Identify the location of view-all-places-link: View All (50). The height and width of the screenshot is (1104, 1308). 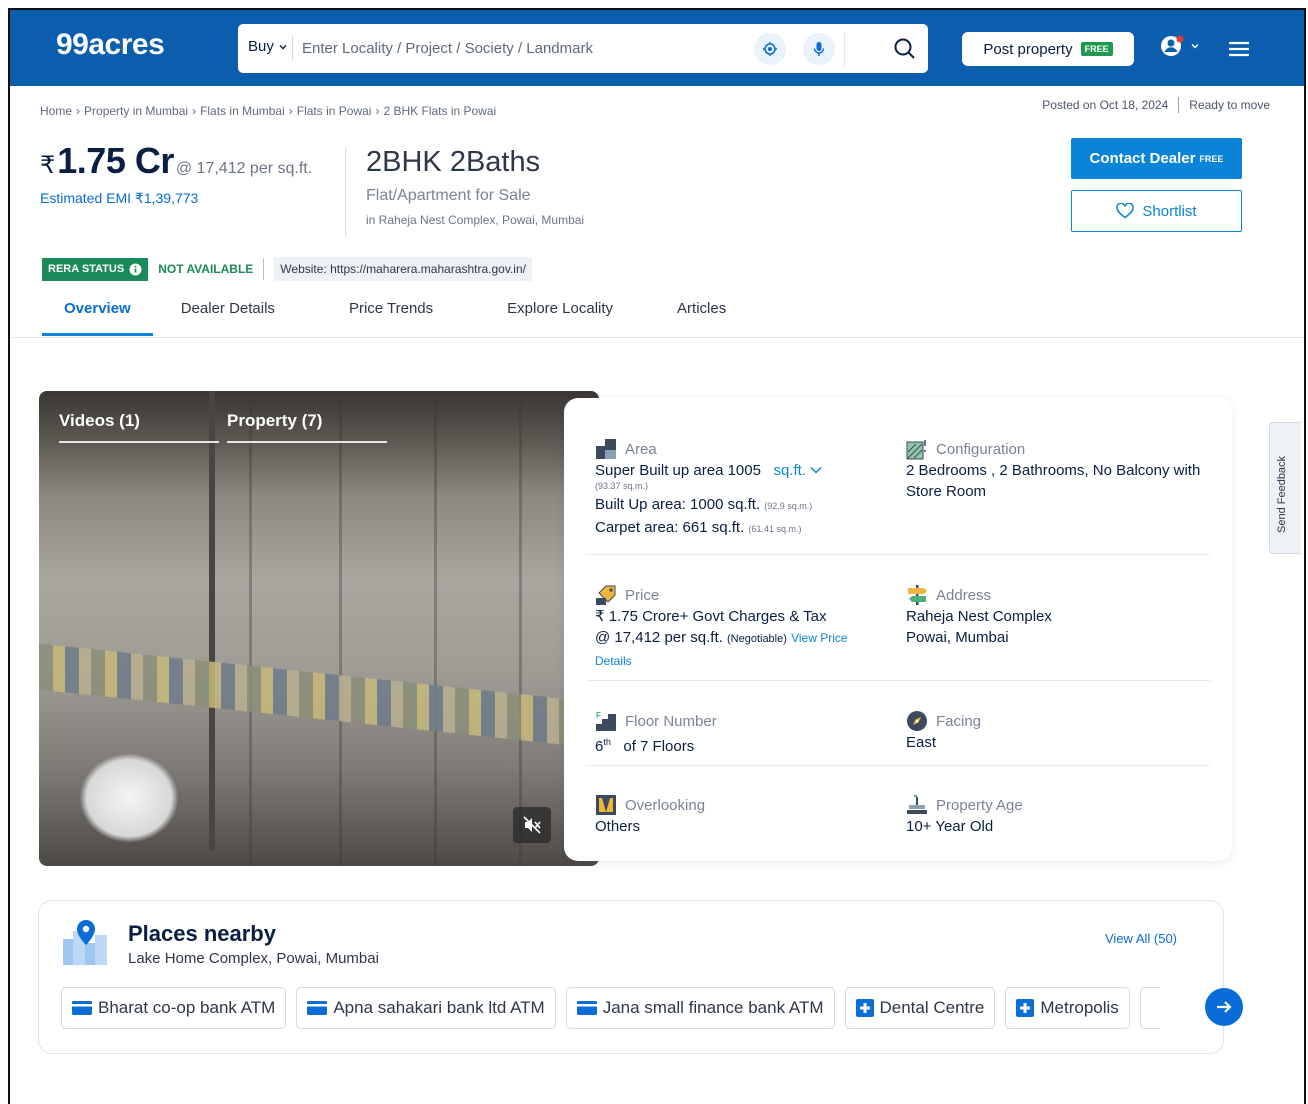
(1141, 938).